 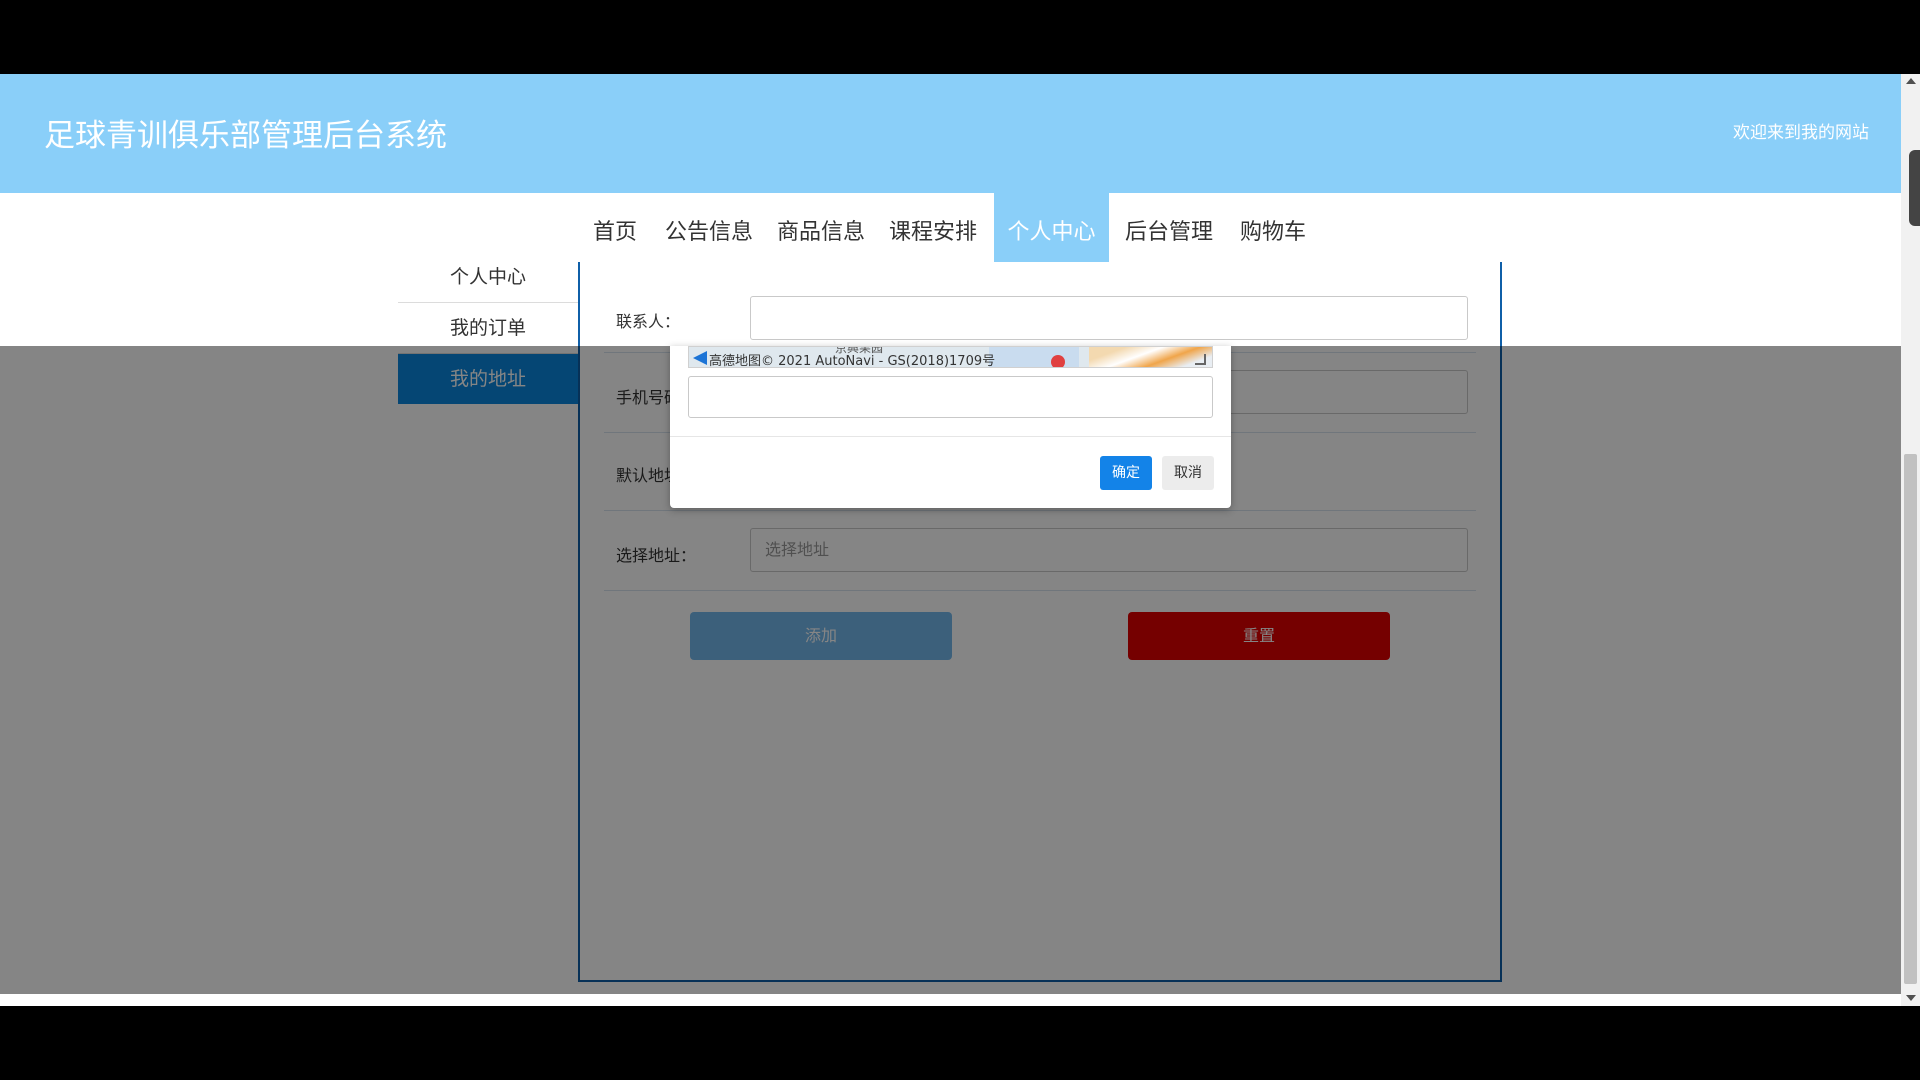 I want to click on nav-personal-center: 个人中心, so click(x=1051, y=232).